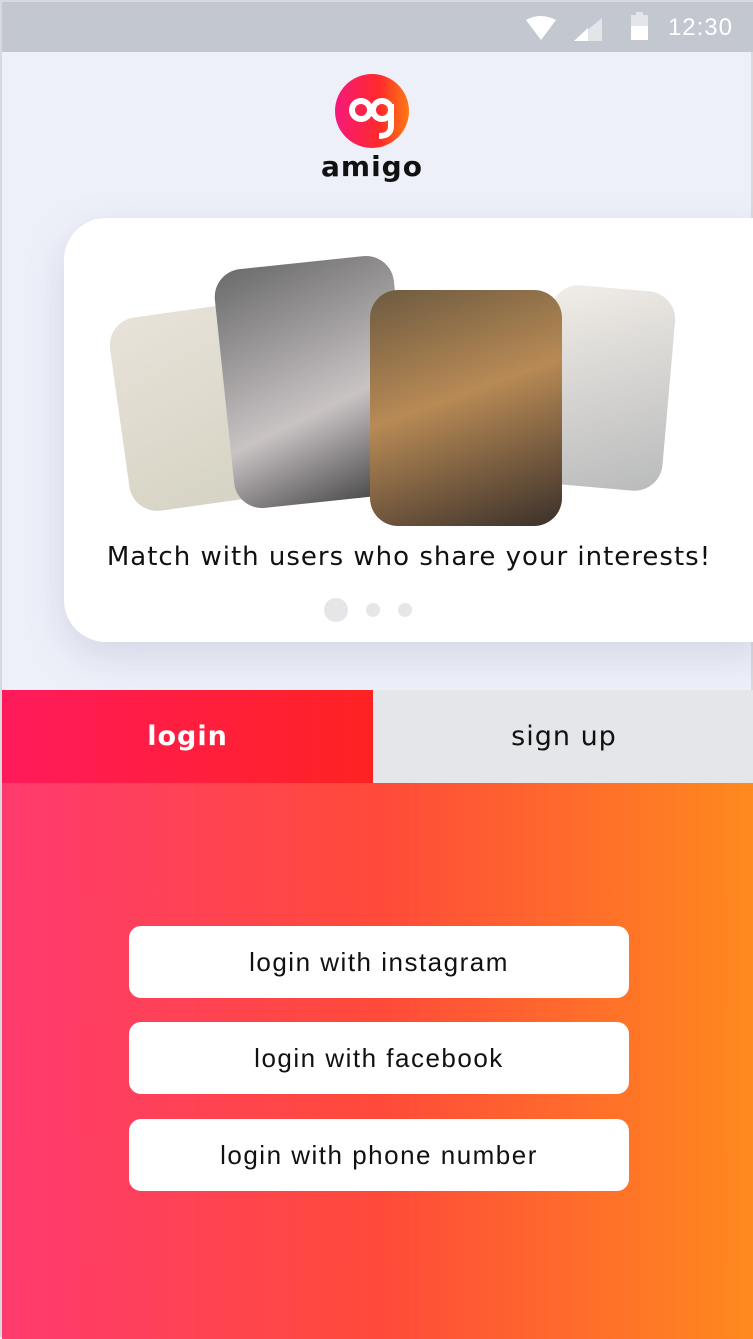 This screenshot has width=753, height=1339. I want to click on app-logo, so click(372, 111).